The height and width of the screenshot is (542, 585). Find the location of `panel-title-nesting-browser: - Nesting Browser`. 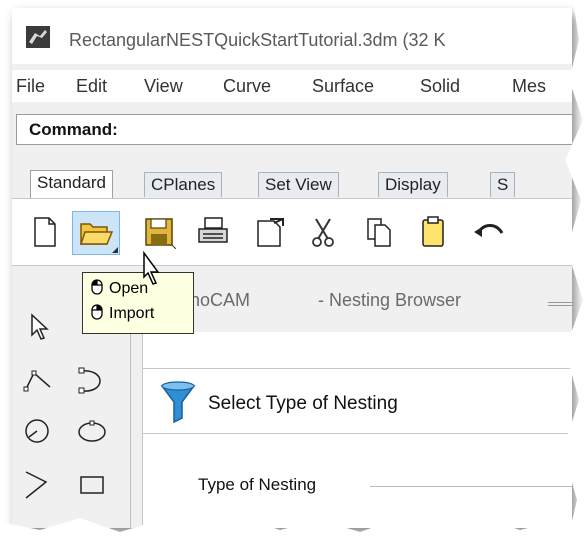

panel-title-nesting-browser: - Nesting Browser is located at coordinates (389, 300).